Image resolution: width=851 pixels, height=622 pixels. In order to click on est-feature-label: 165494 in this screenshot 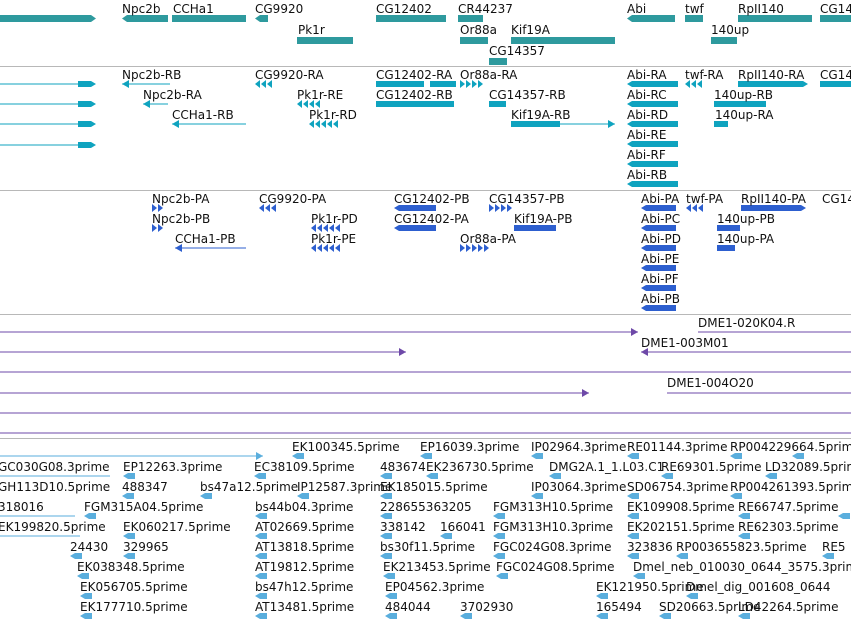, I will do `click(619, 607)`.